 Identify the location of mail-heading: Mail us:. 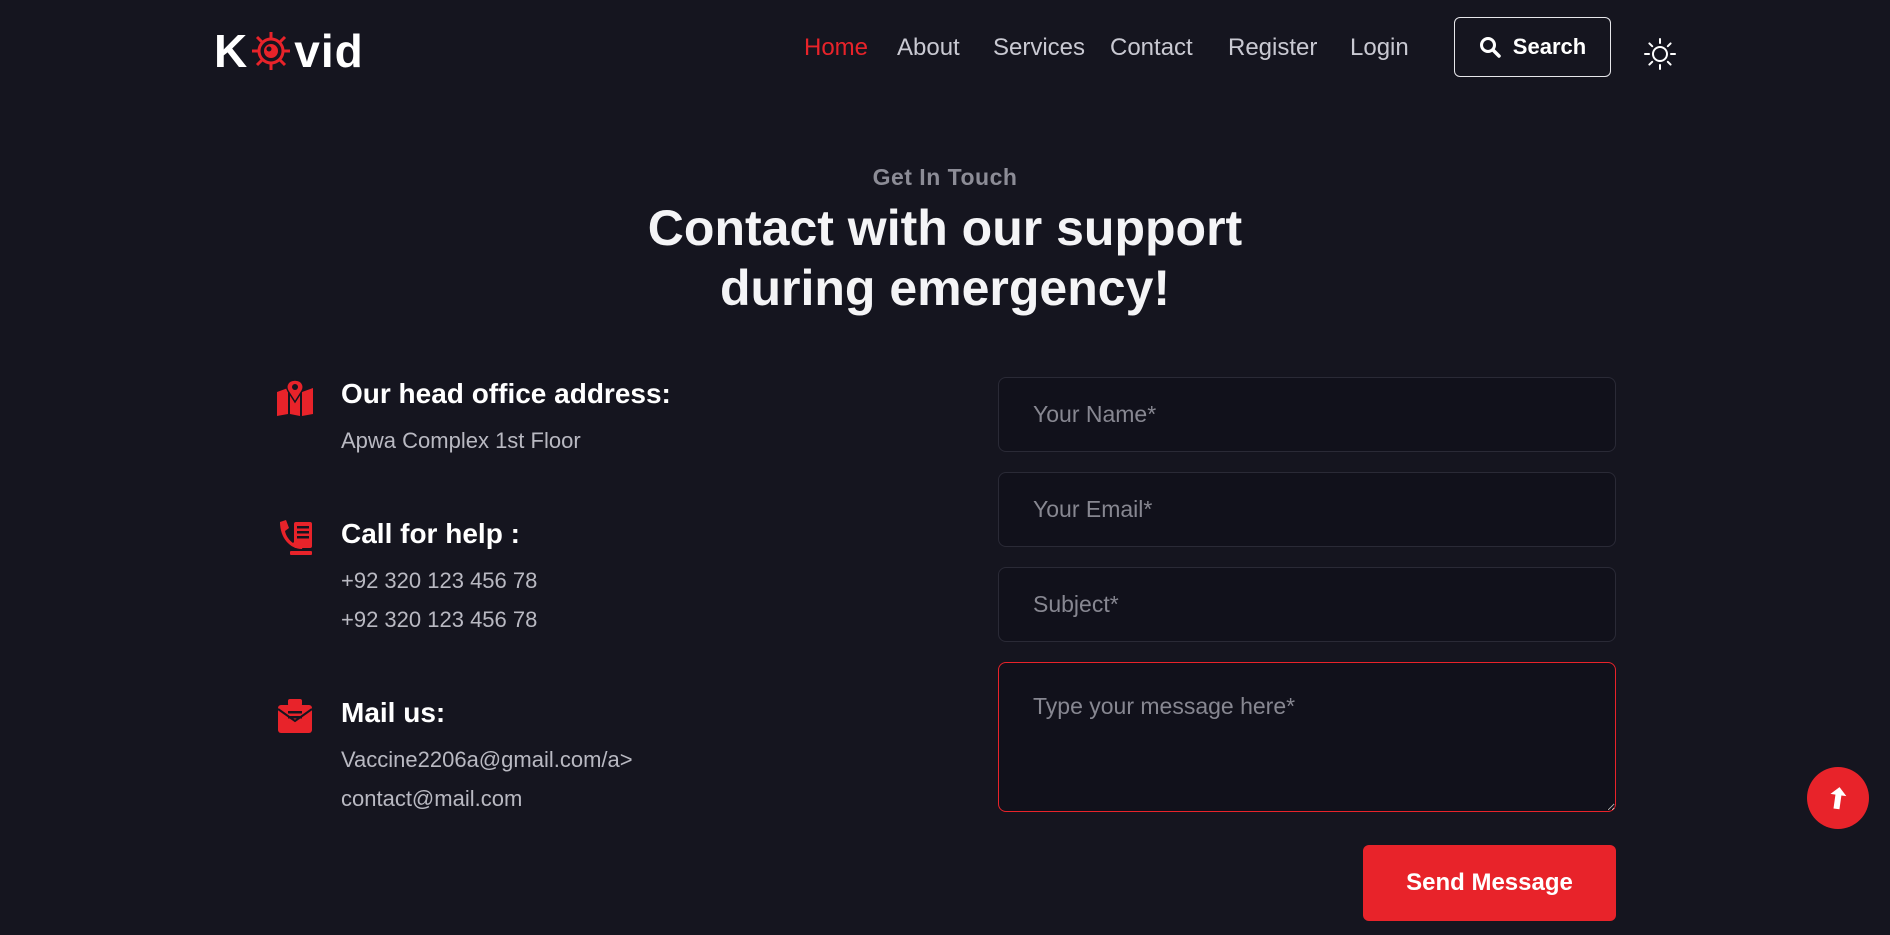
(393, 712).